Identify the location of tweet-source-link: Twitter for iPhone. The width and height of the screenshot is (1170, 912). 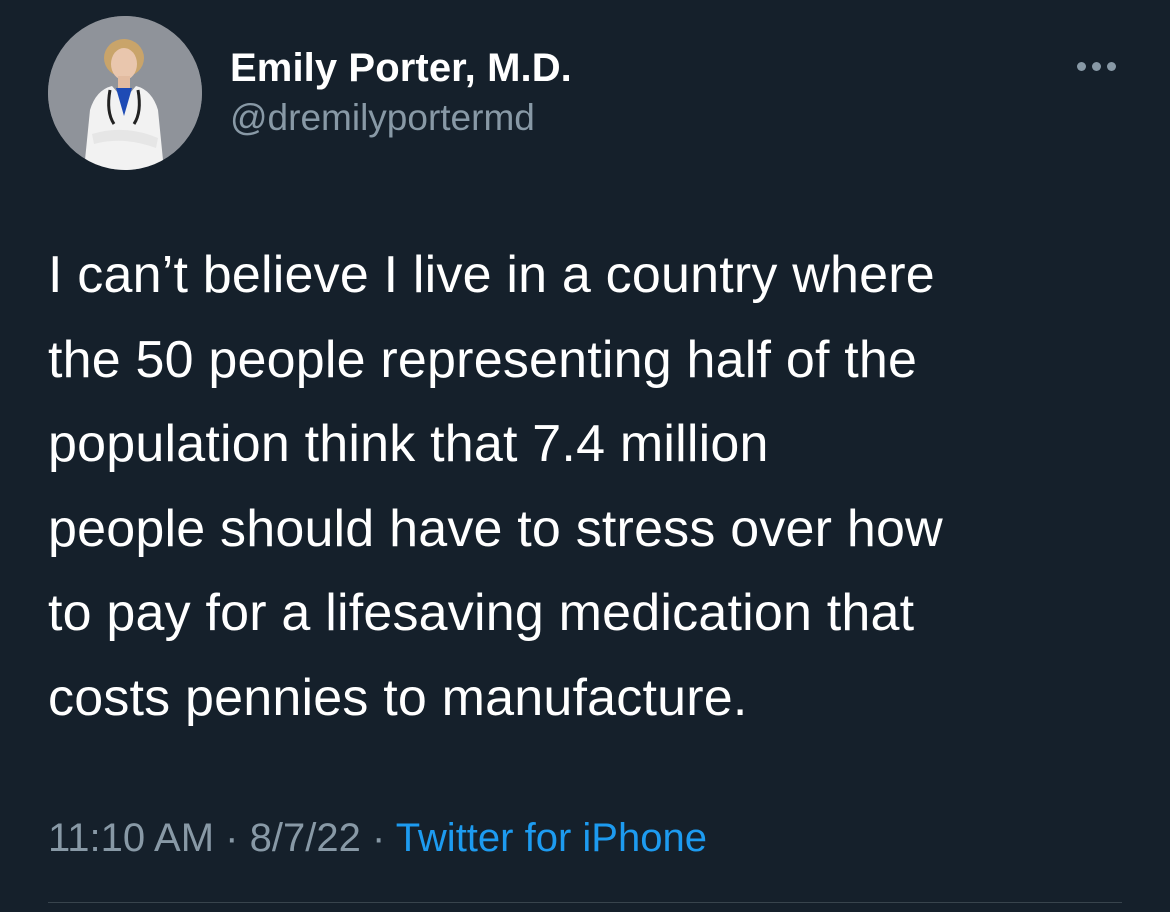
(551, 838).